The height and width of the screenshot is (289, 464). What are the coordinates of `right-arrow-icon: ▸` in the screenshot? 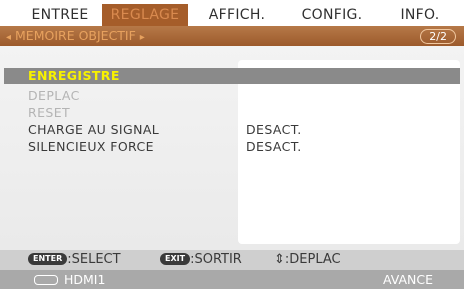 It's located at (142, 37).